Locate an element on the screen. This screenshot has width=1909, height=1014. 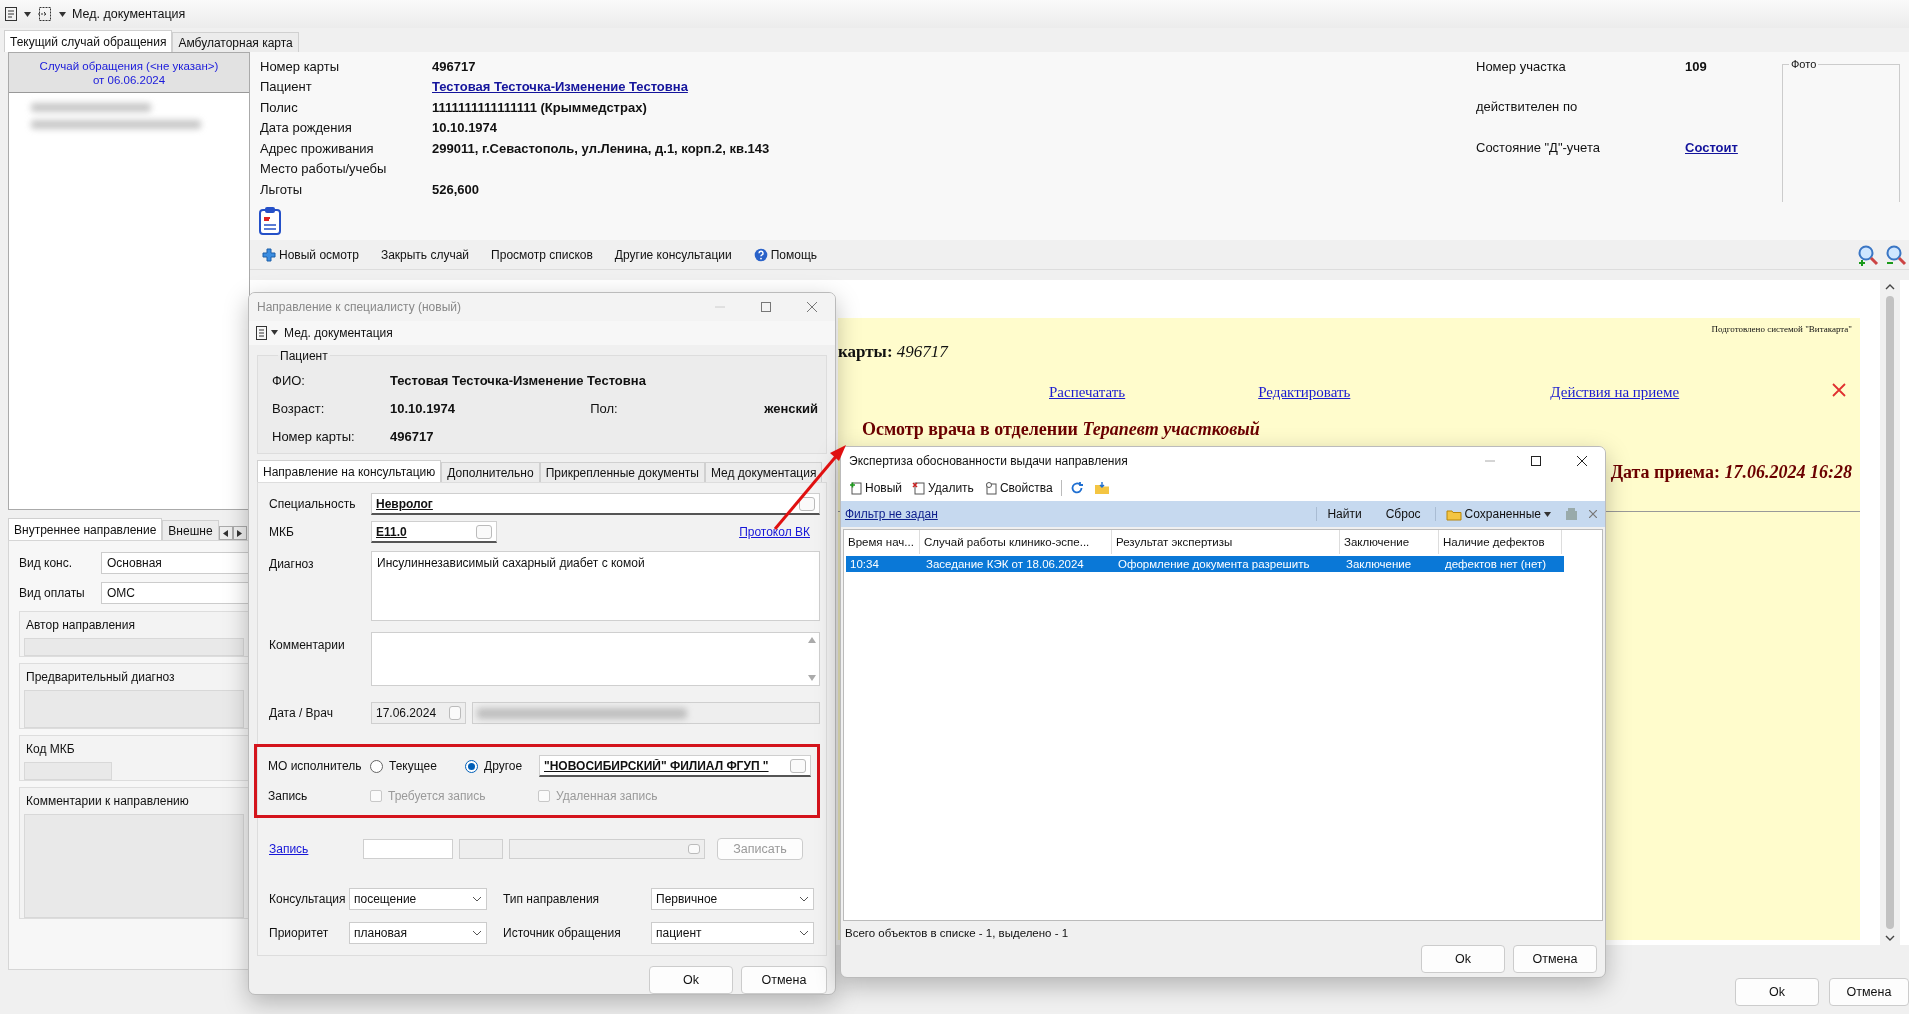
doctor-field is located at coordinates (646, 713).